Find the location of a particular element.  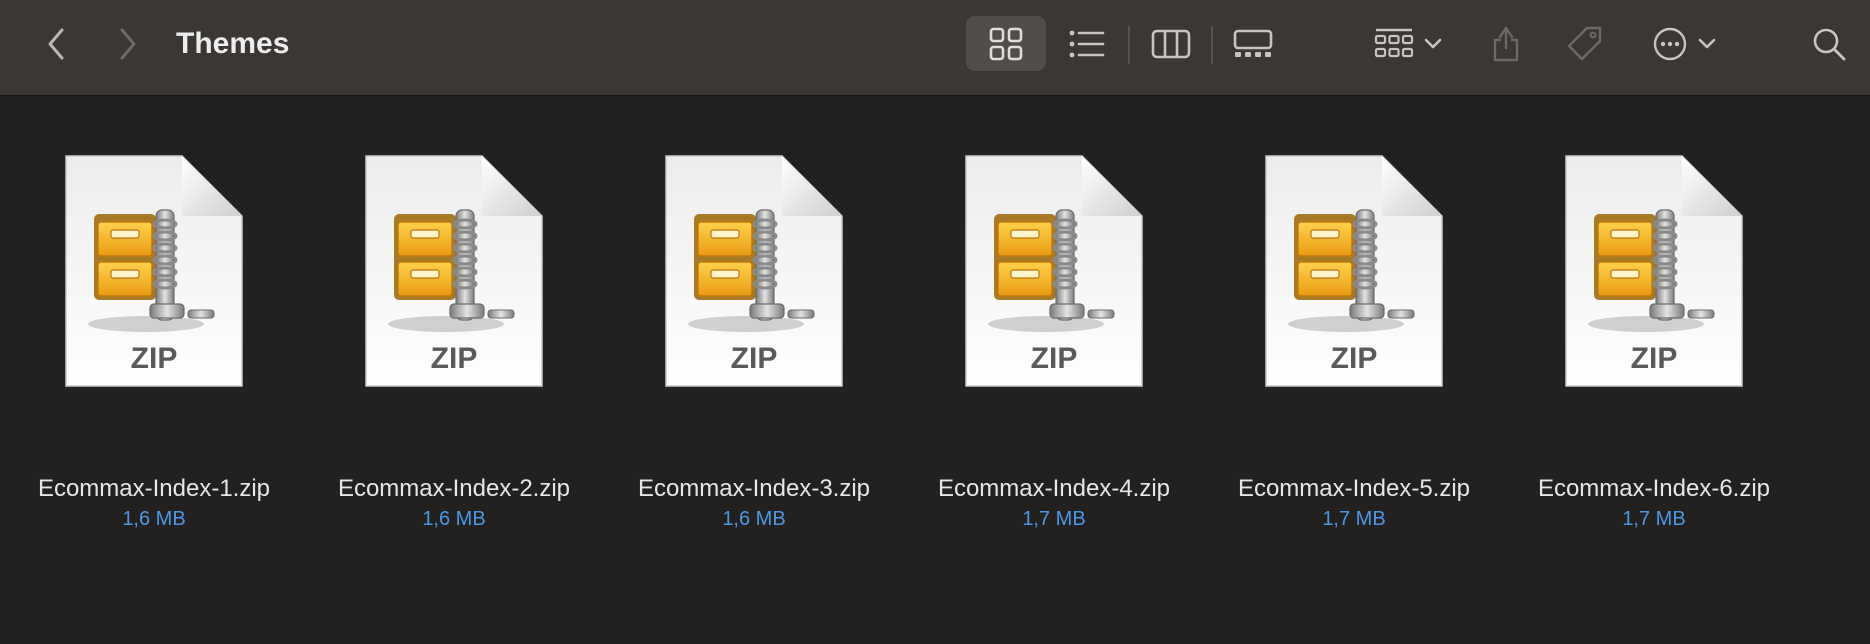

file-name: Ecommax-Index-2.zip is located at coordinates (454, 488).